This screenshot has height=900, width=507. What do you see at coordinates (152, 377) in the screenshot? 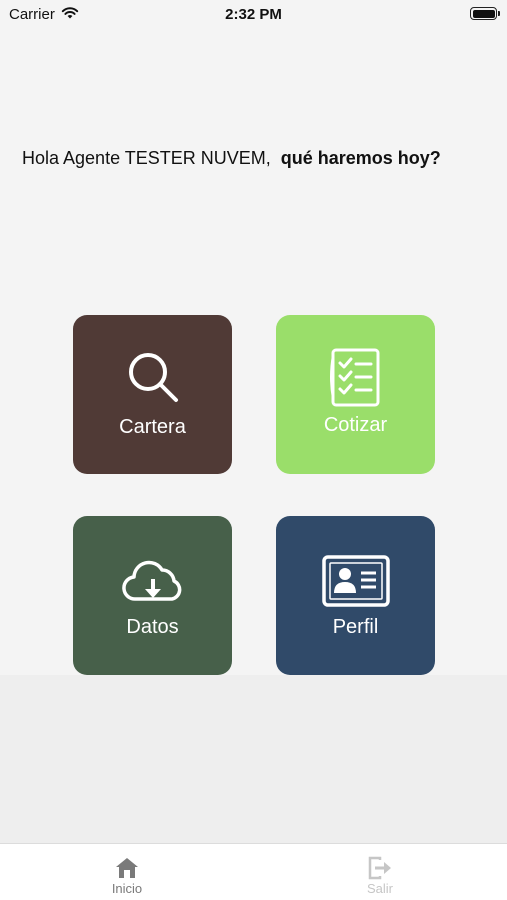
I see `search-icon` at bounding box center [152, 377].